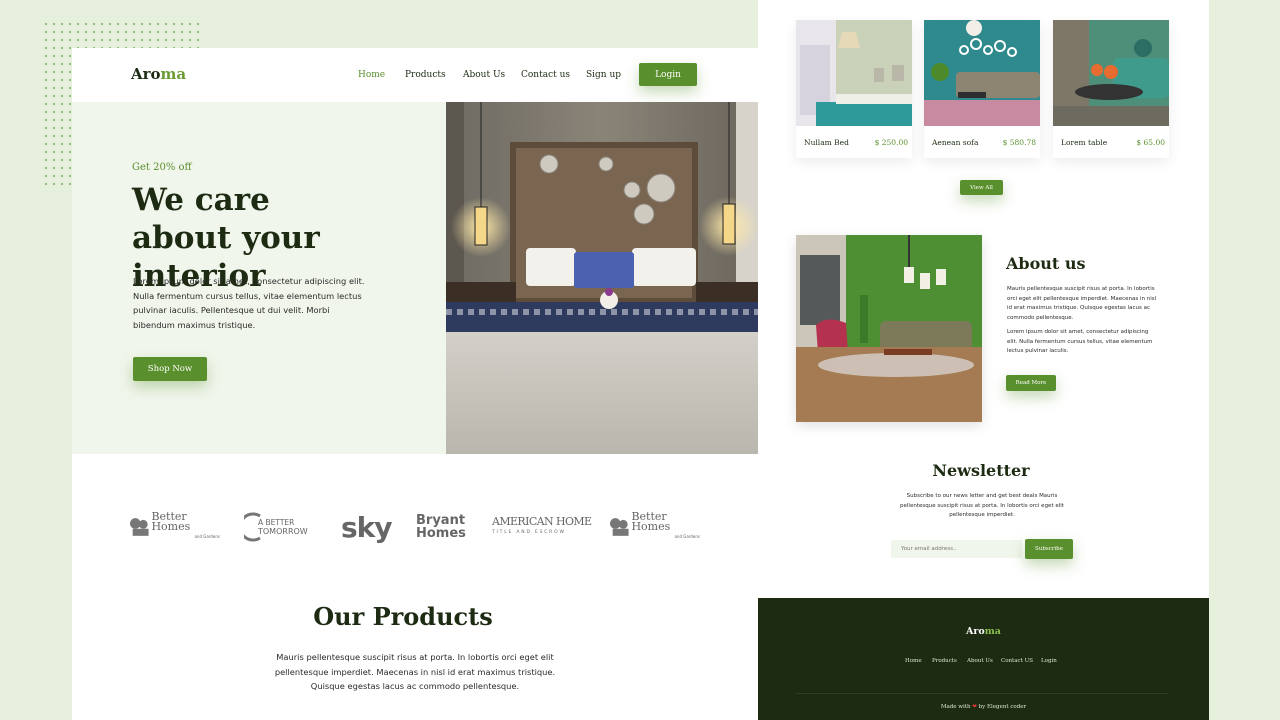  What do you see at coordinates (889, 328) in the screenshot?
I see `about-living-room-image` at bounding box center [889, 328].